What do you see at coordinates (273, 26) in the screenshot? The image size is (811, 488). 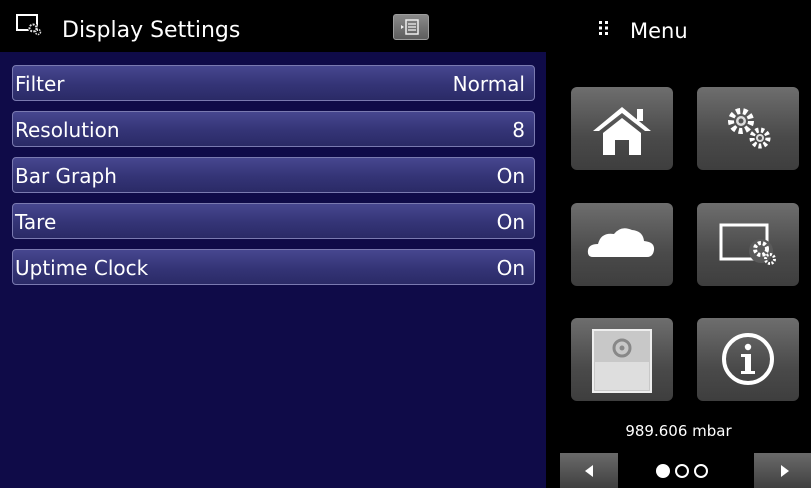 I see `title-bar: Display Settings` at bounding box center [273, 26].